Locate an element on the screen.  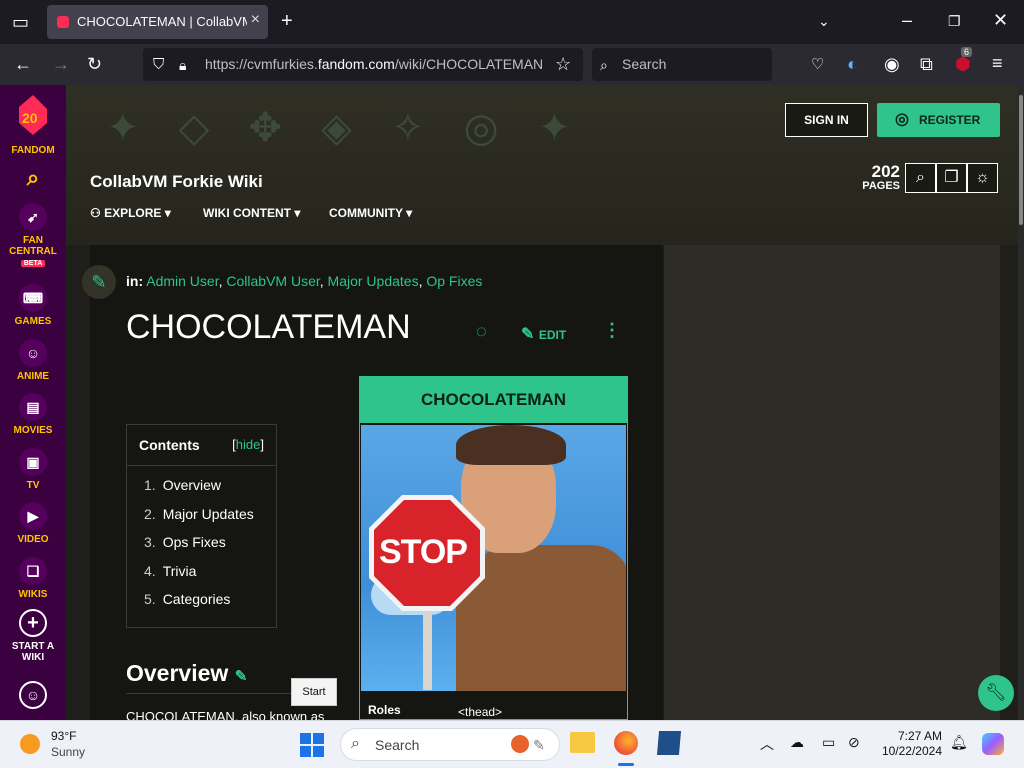
toc-item: 4. Trivia is located at coordinates (210, 577).